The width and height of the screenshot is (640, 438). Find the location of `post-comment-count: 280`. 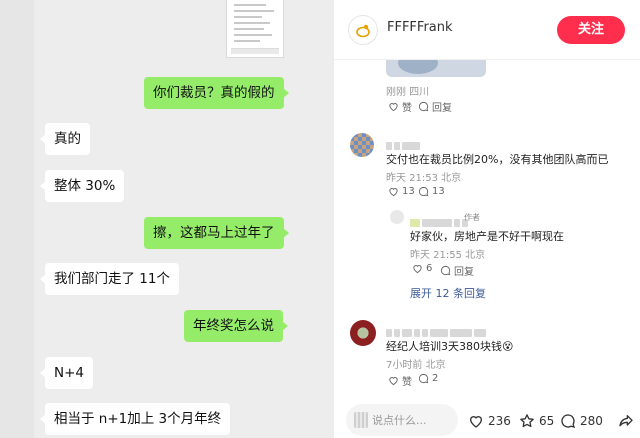

post-comment-count: 280 is located at coordinates (591, 421).